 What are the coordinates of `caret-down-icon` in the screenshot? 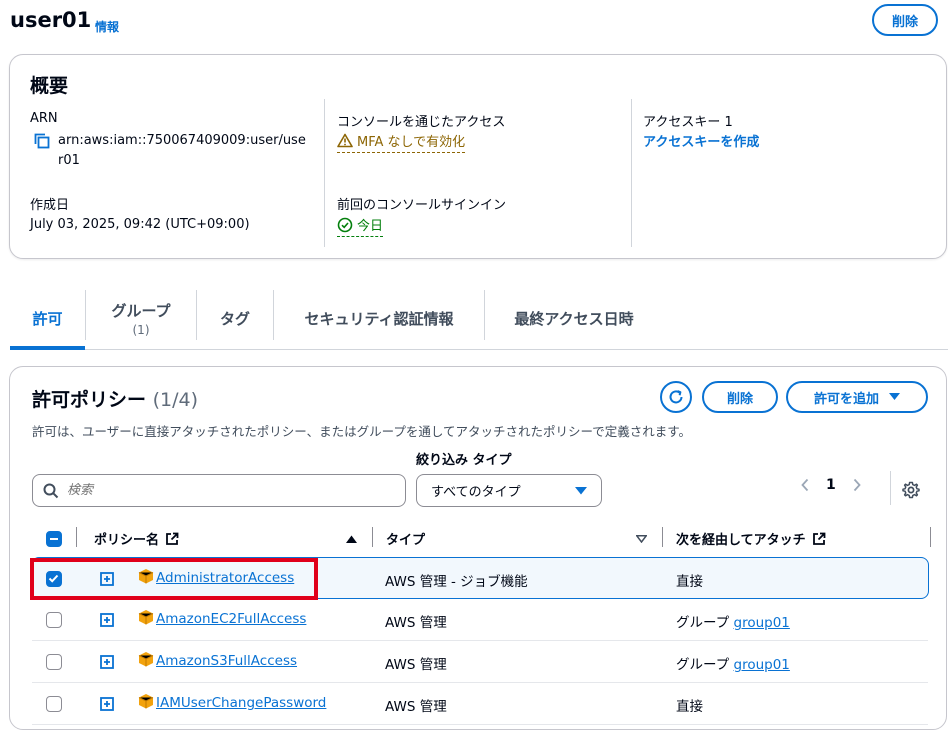 It's located at (581, 490).